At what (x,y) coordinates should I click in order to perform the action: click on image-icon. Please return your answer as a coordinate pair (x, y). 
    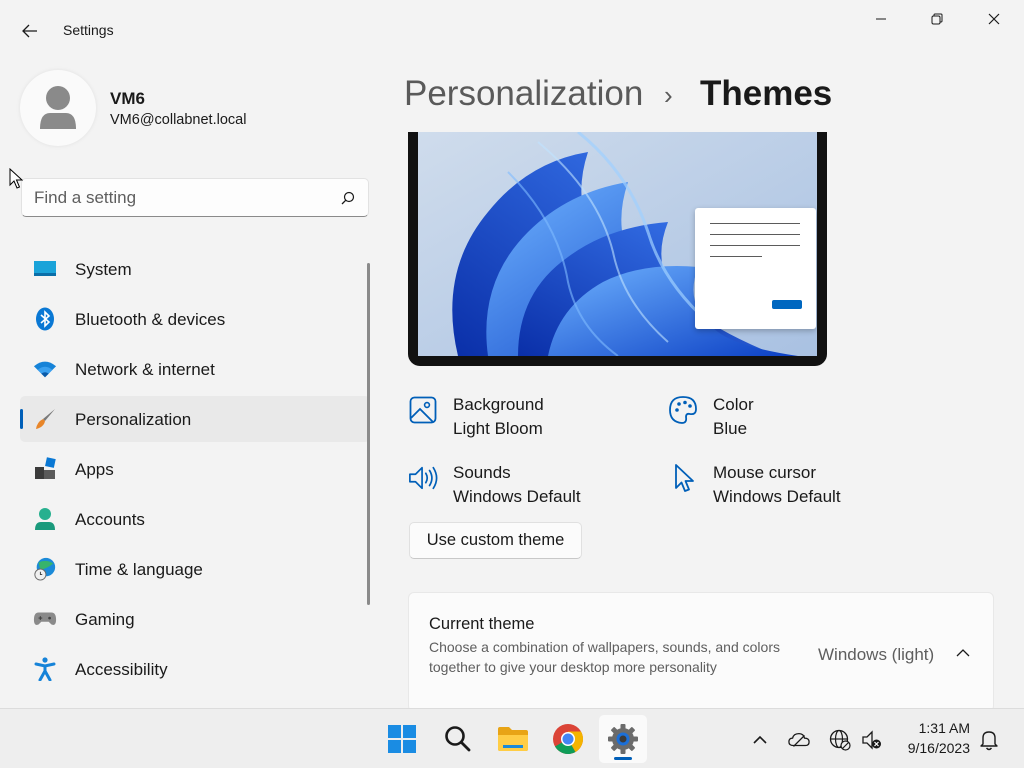
    Looking at the image, I should click on (423, 410).